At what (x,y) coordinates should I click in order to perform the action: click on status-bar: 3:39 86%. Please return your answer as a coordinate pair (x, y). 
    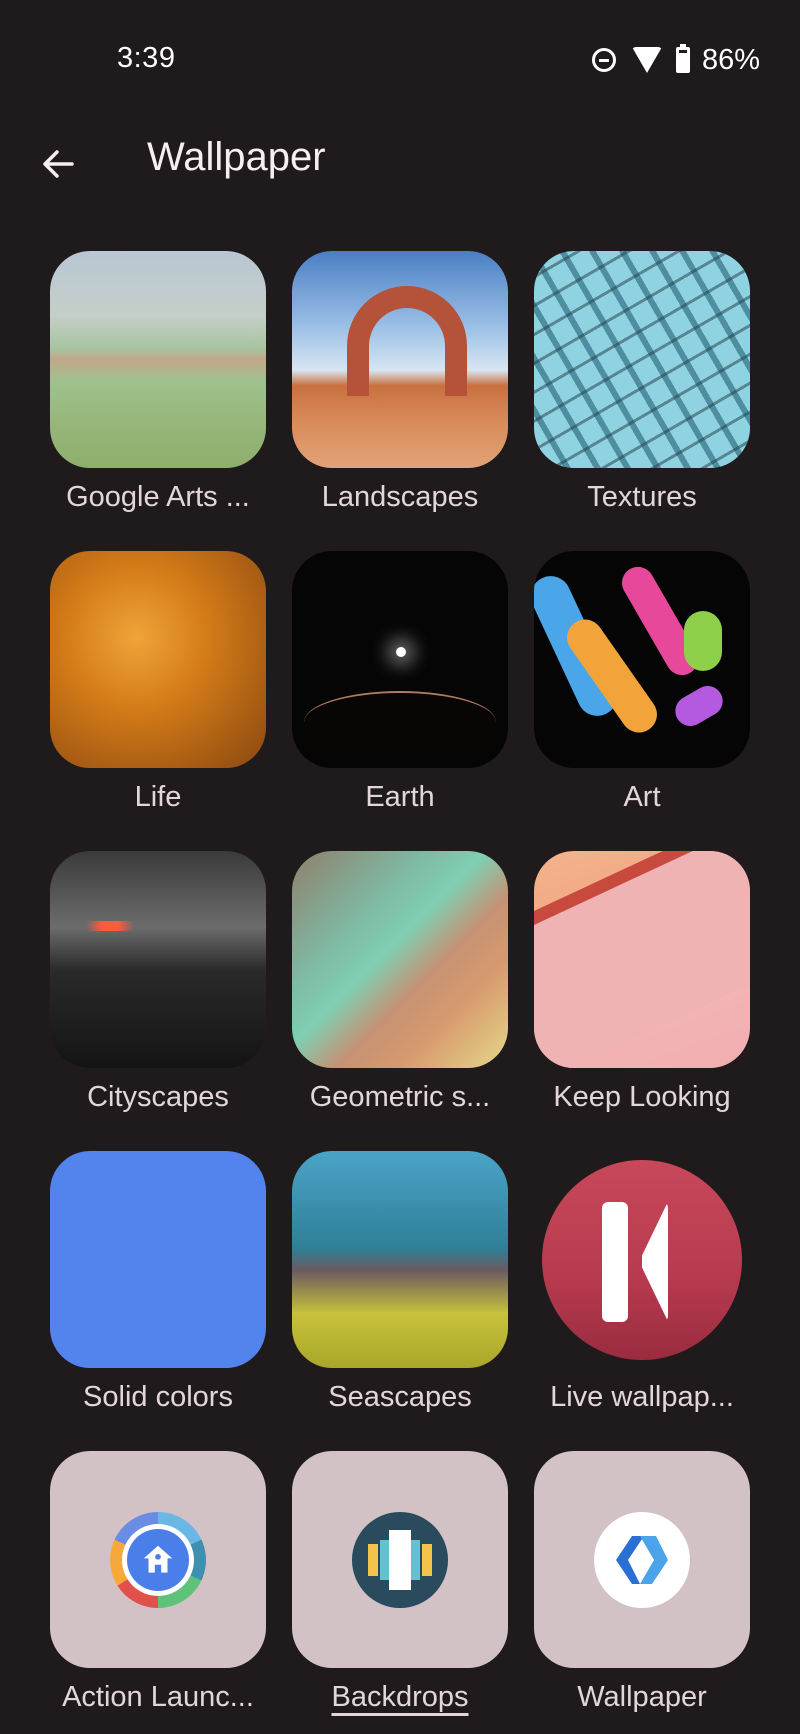
    Looking at the image, I should click on (400, 55).